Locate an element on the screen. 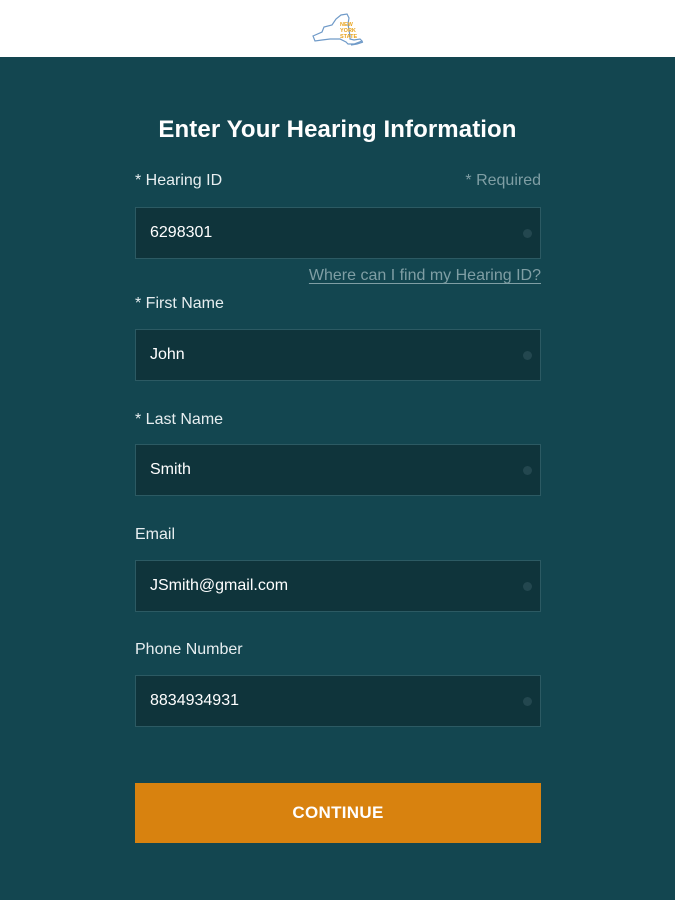 The width and height of the screenshot is (675, 900). page-title: Enter Your Hearing Information is located at coordinates (337, 129).